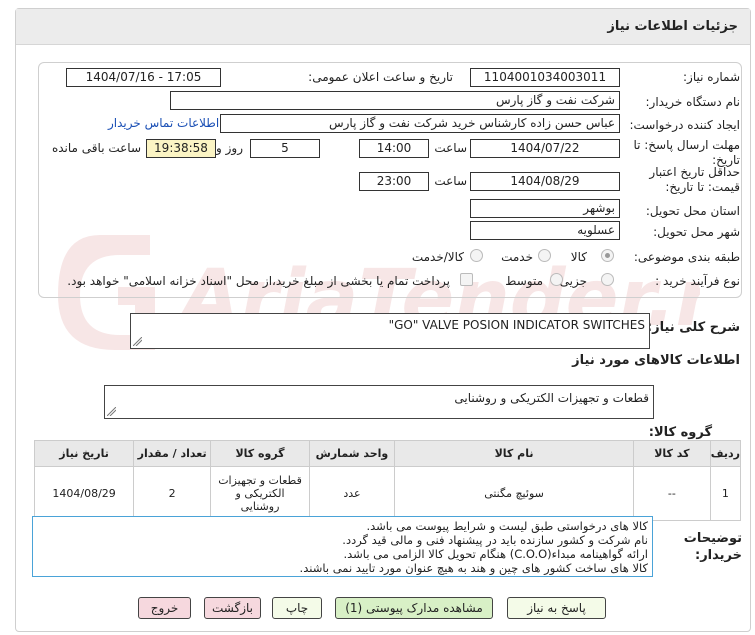  What do you see at coordinates (556, 279) in the screenshot?
I see `purchase-radio-medium` at bounding box center [556, 279].